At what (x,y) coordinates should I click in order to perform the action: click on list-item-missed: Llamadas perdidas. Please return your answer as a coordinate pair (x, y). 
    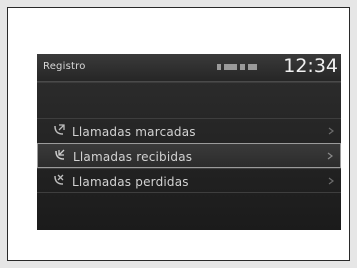
    Looking at the image, I should click on (189, 180).